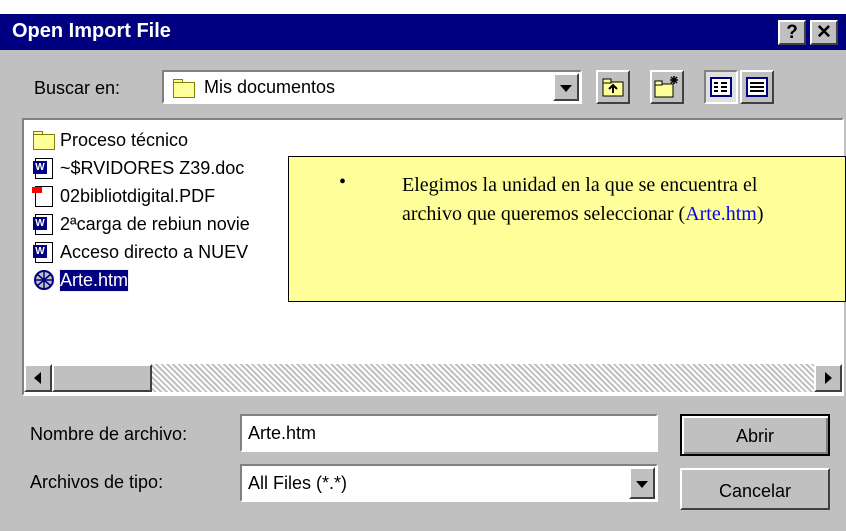 The height and width of the screenshot is (531, 846). I want to click on scroll-right-button, so click(828, 378).